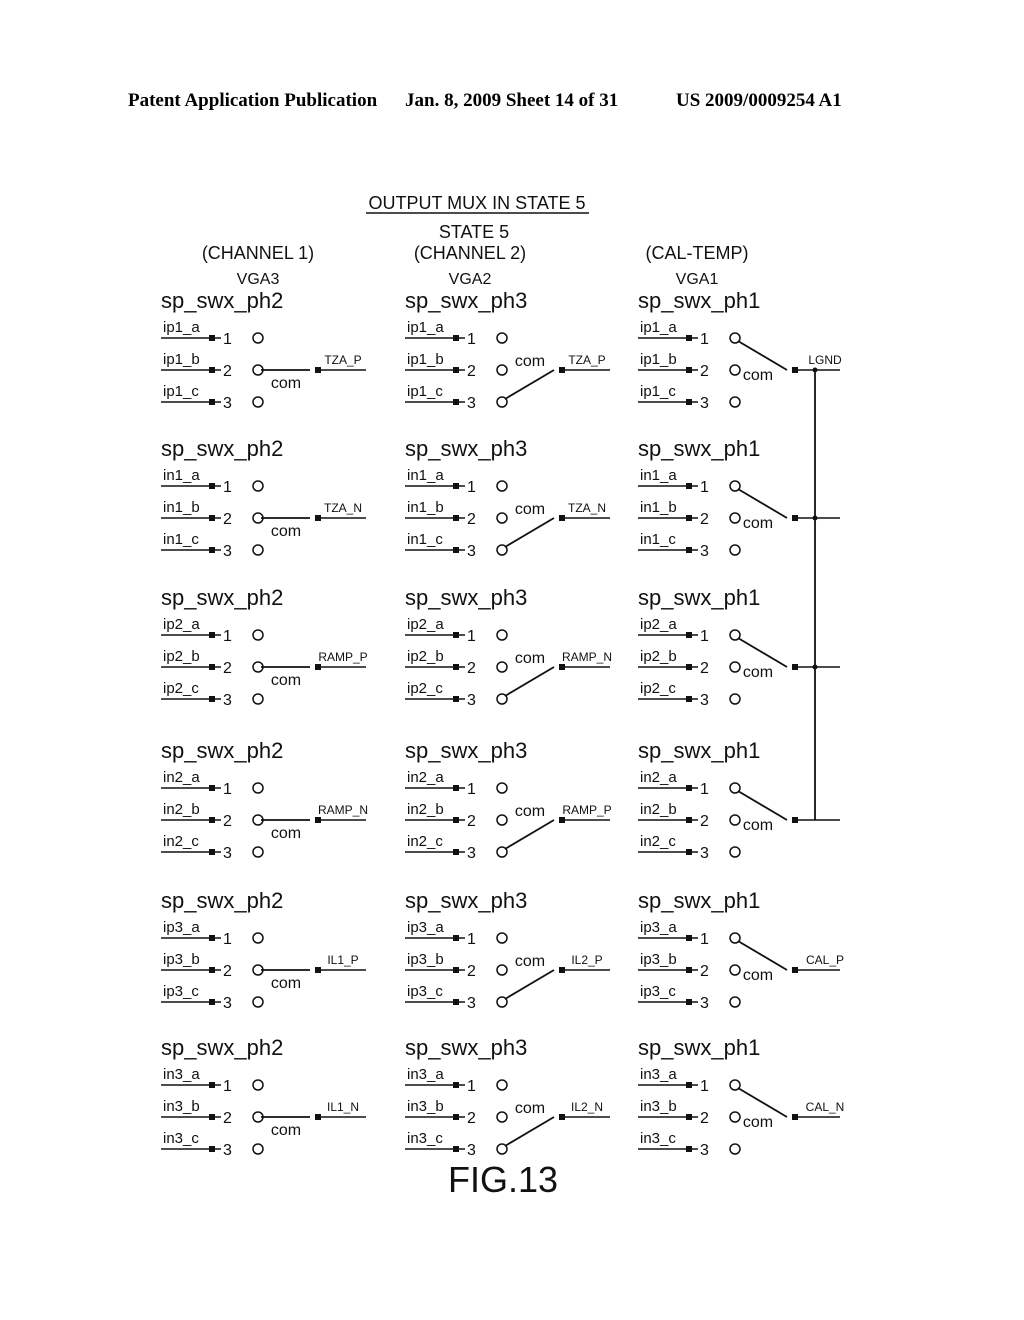 The image size is (1024, 1320). I want to click on switch-block: sp_swx_ph1 ip2_a 1 ip2_b 2 ip2_c 3 com, so click(739, 647).